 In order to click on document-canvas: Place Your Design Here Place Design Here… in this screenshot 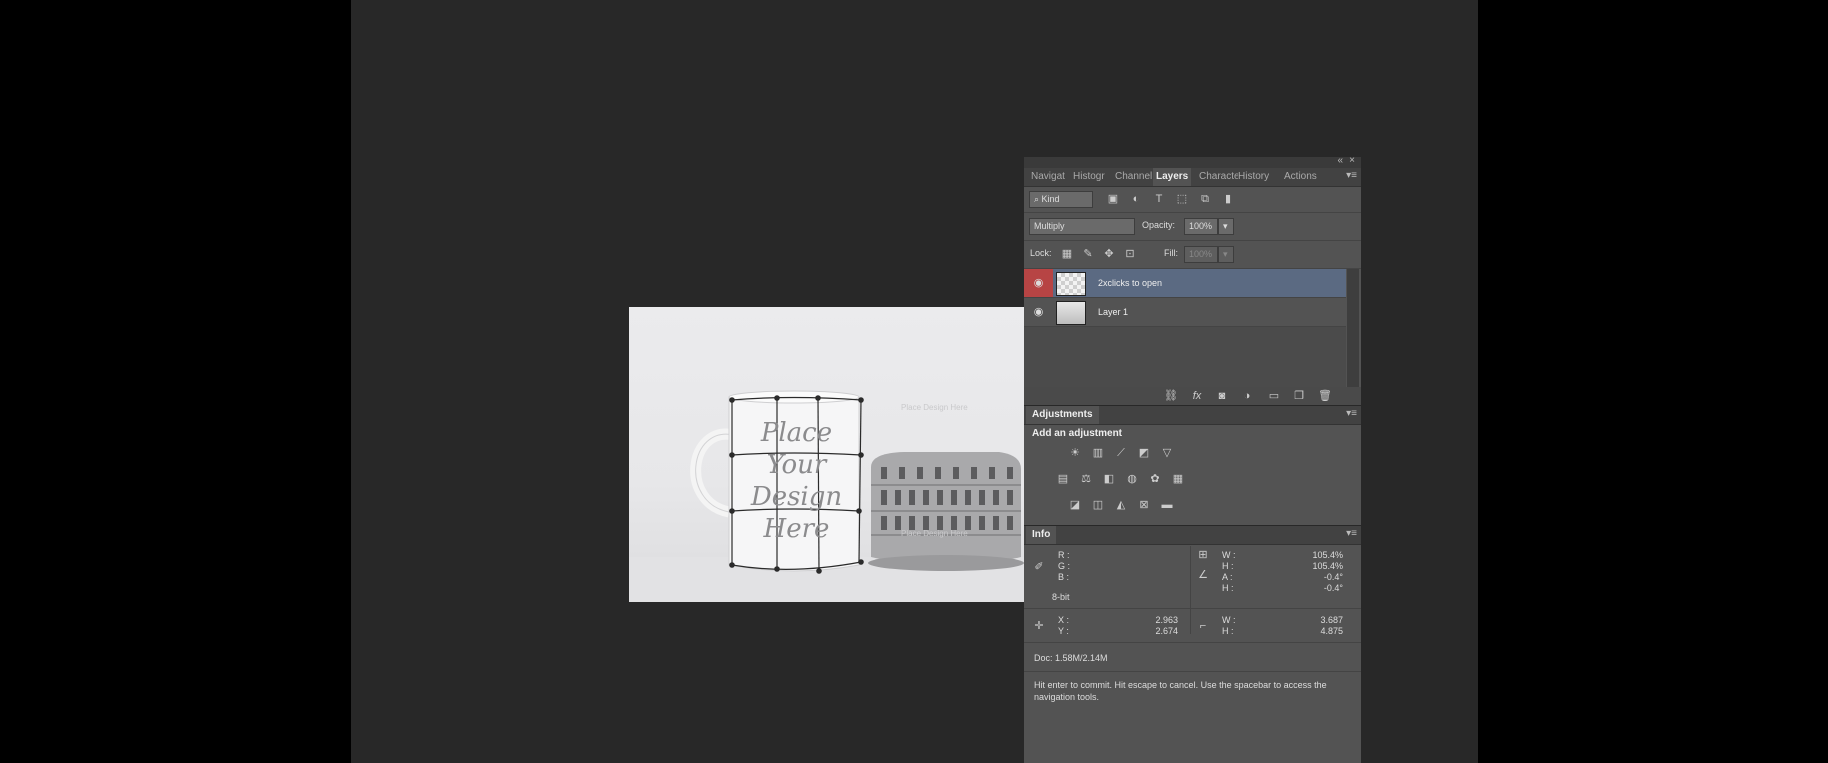, I will do `click(826, 454)`.